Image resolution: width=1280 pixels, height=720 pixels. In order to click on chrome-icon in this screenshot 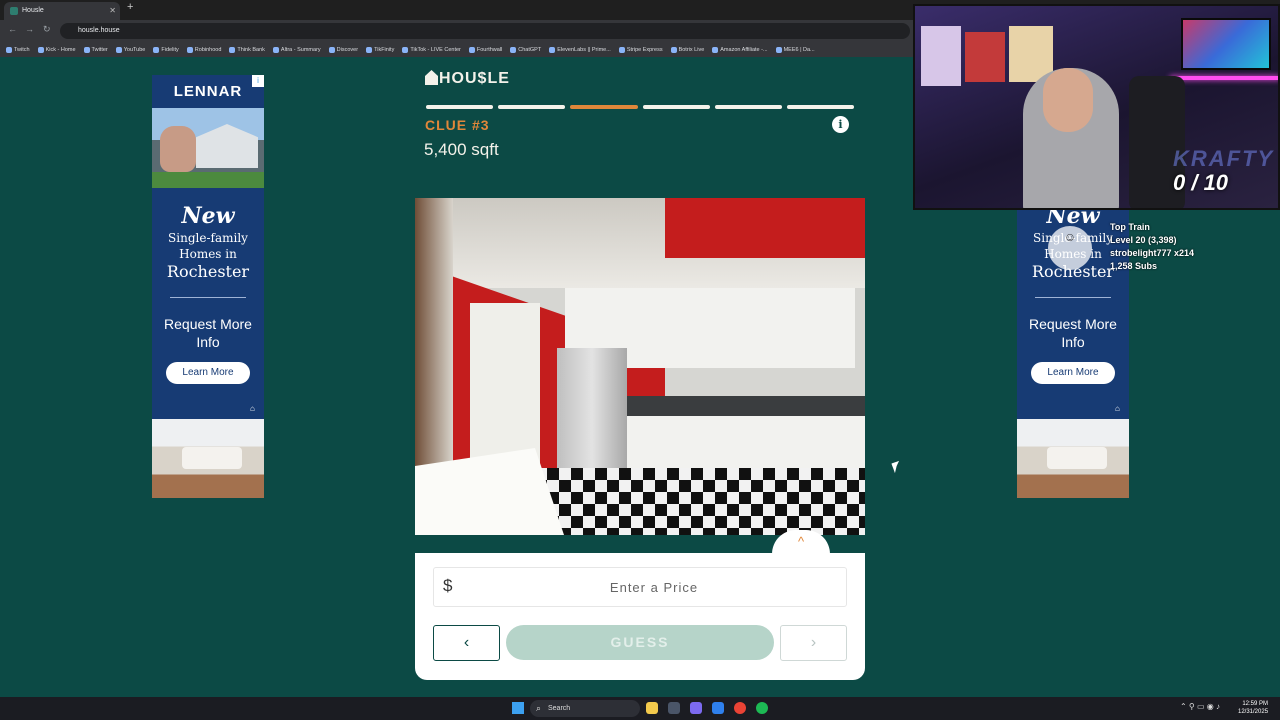, I will do `click(740, 708)`.